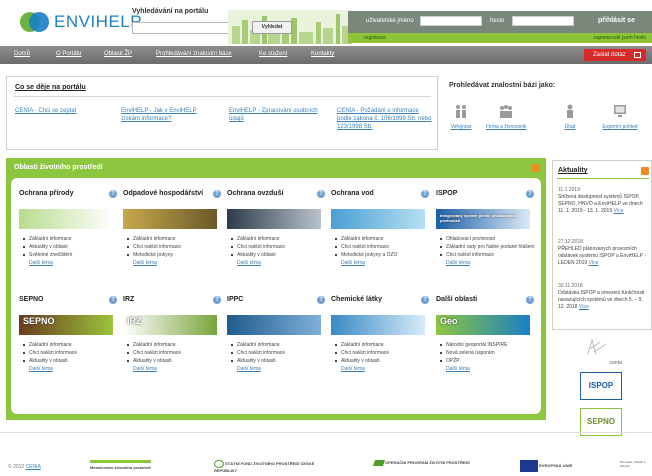  Describe the element at coordinates (272, 27) in the screenshot. I see `search-button: Vyhledat` at that location.